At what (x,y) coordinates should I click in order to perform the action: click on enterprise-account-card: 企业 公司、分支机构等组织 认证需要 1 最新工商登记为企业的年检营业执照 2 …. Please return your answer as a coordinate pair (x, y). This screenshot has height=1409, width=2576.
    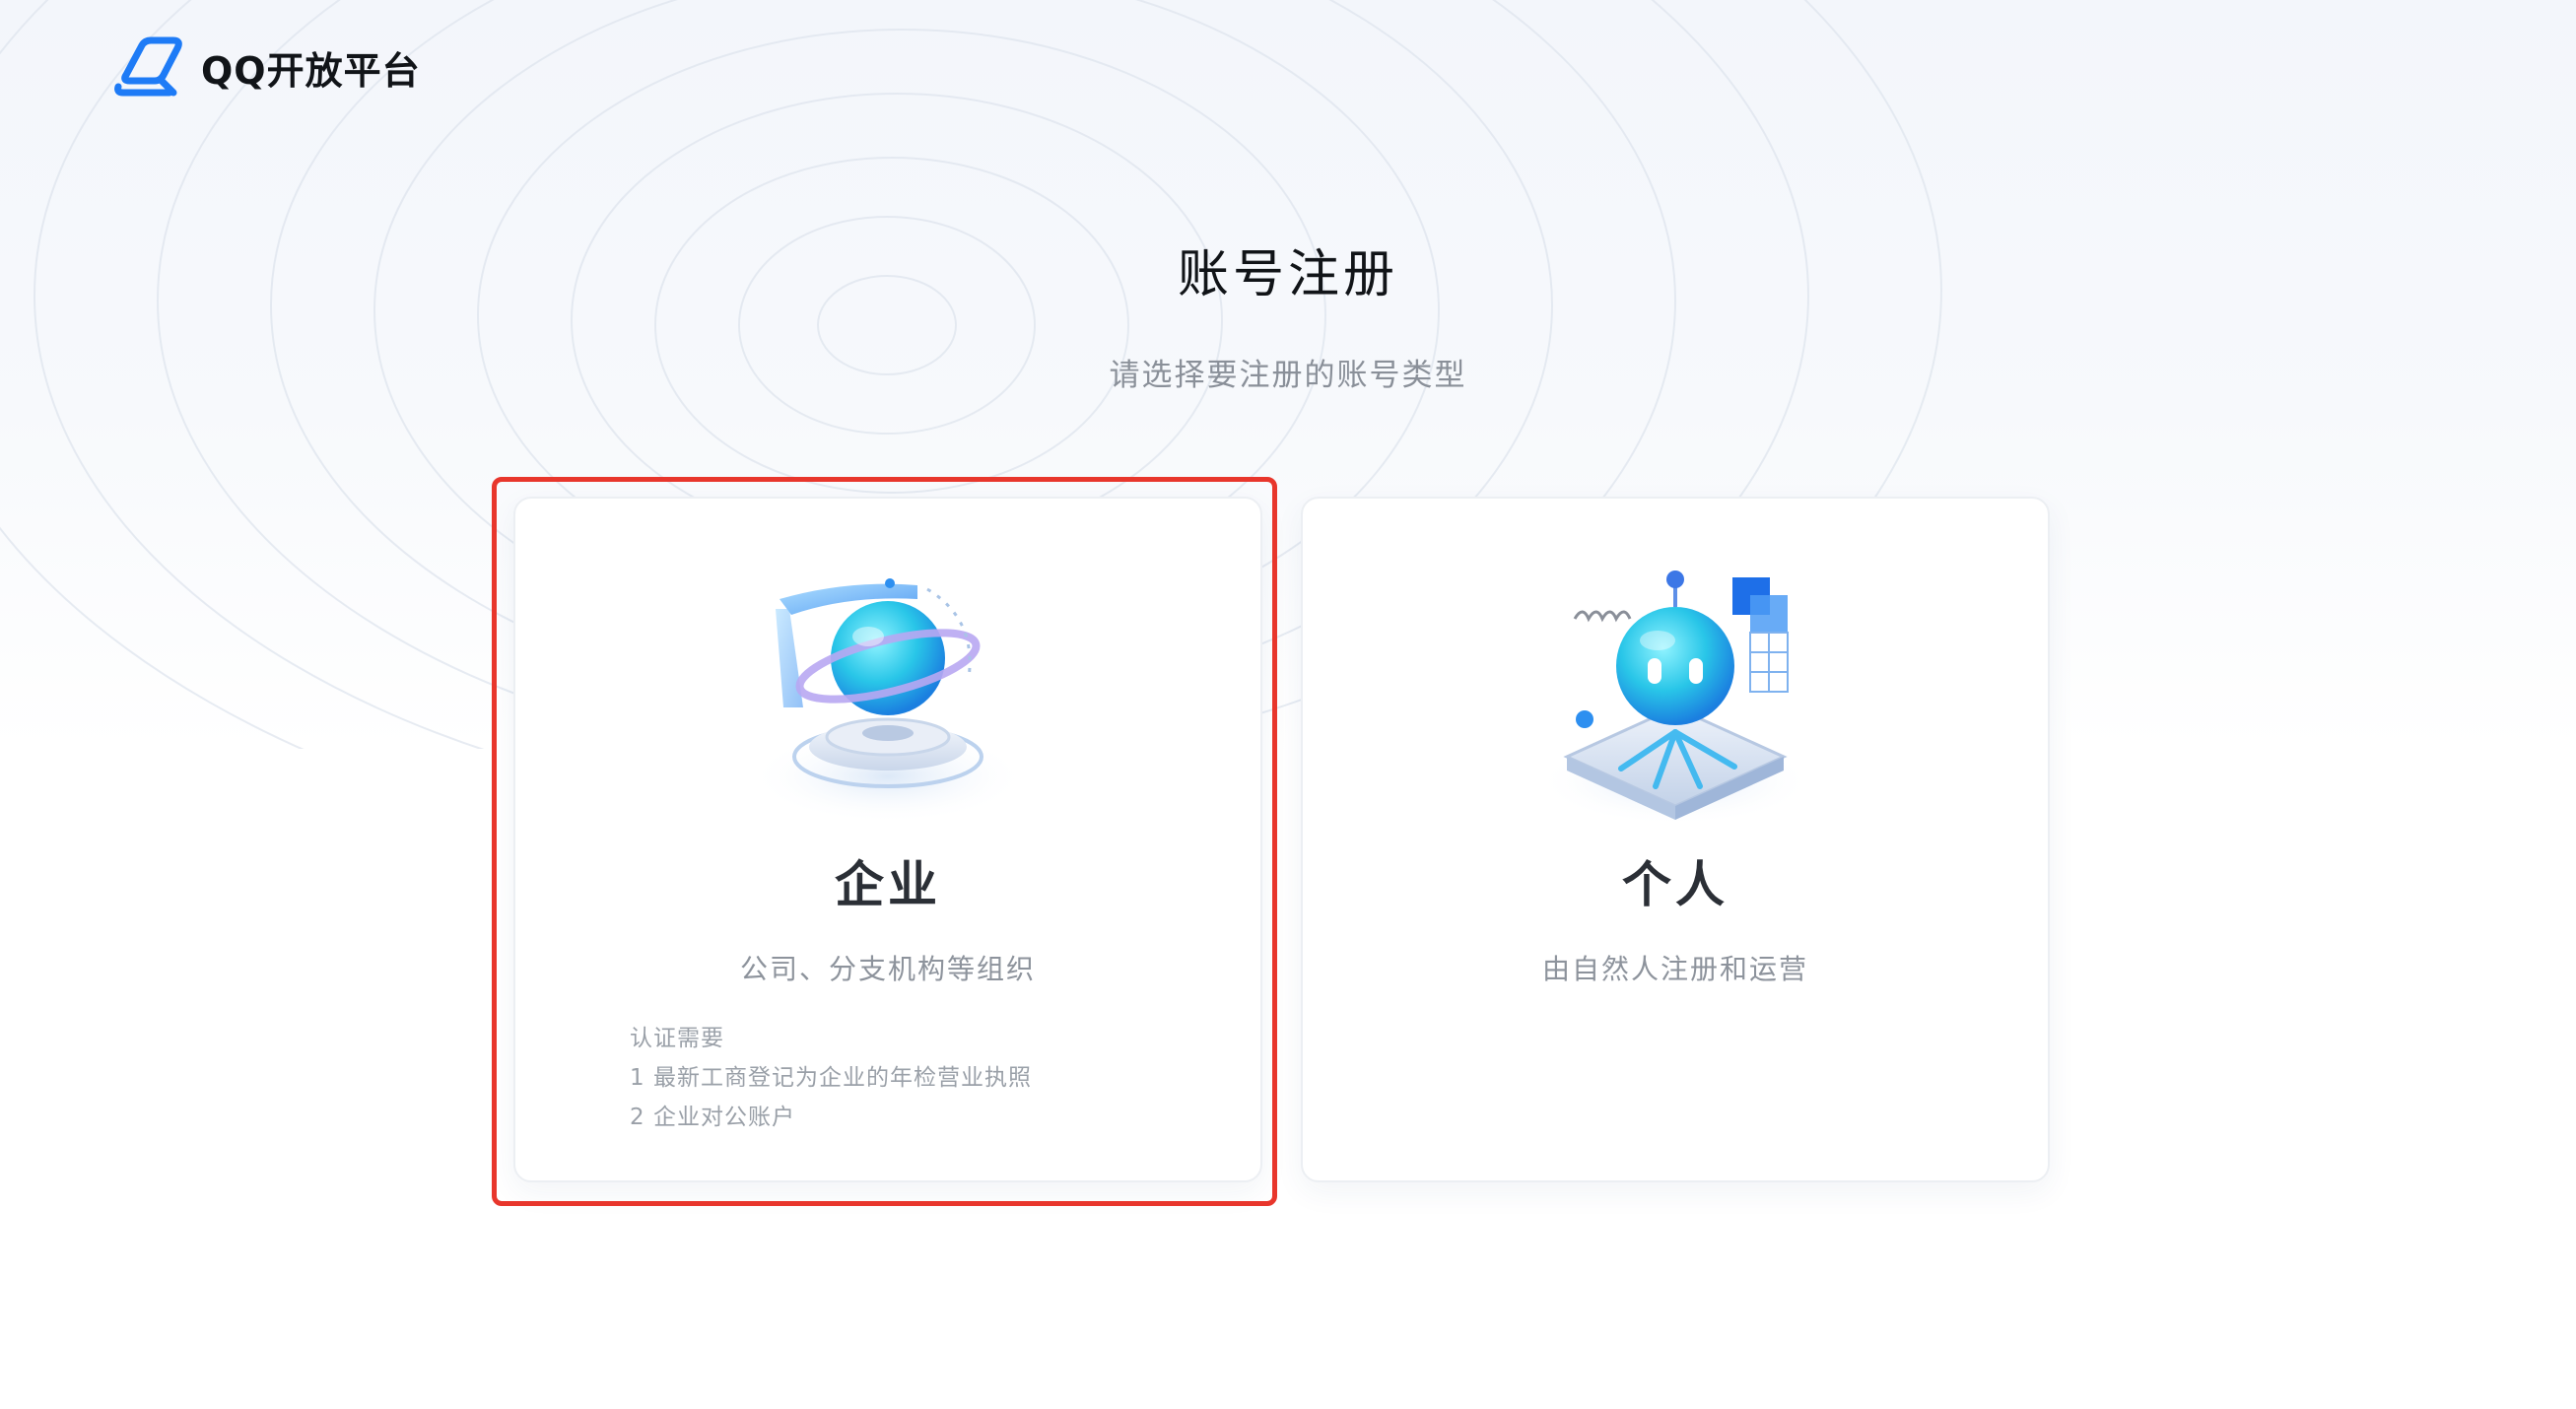
    Looking at the image, I should click on (887, 839).